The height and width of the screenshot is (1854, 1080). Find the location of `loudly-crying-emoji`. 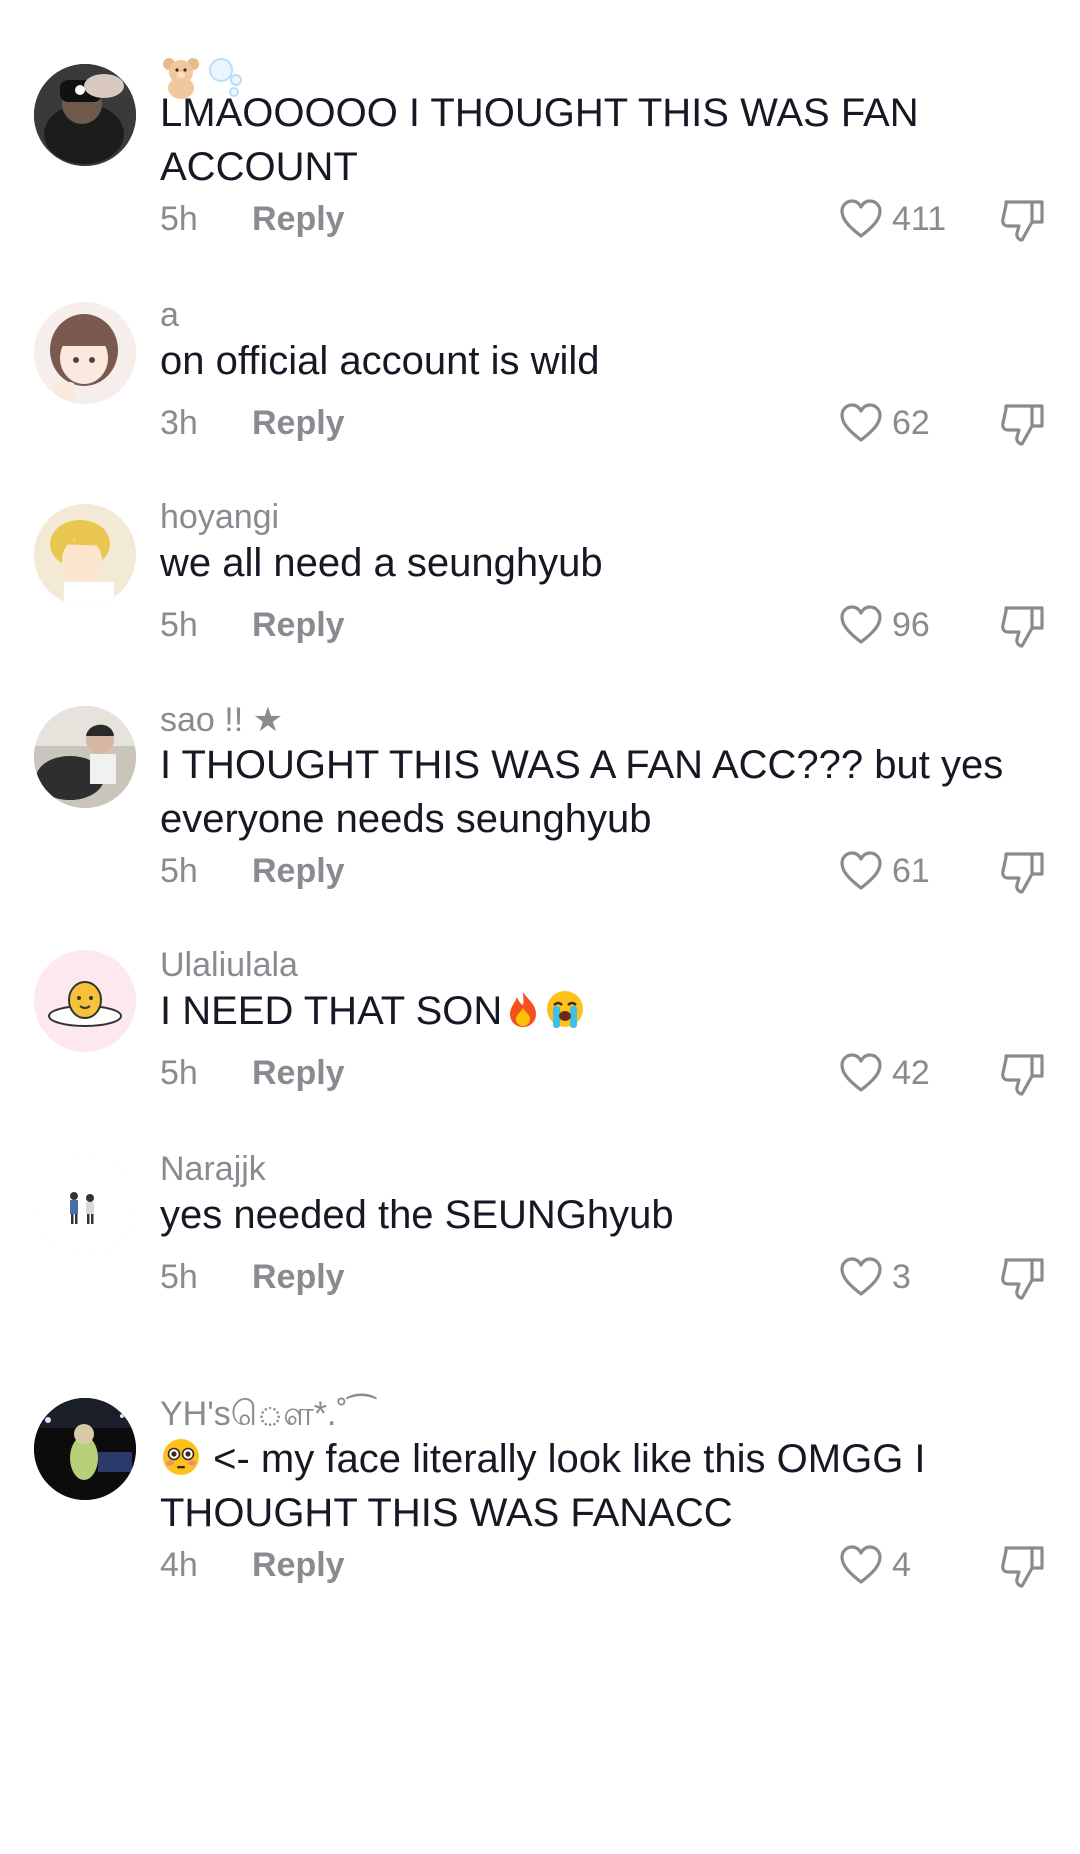

loudly-crying-emoji is located at coordinates (565, 1009).